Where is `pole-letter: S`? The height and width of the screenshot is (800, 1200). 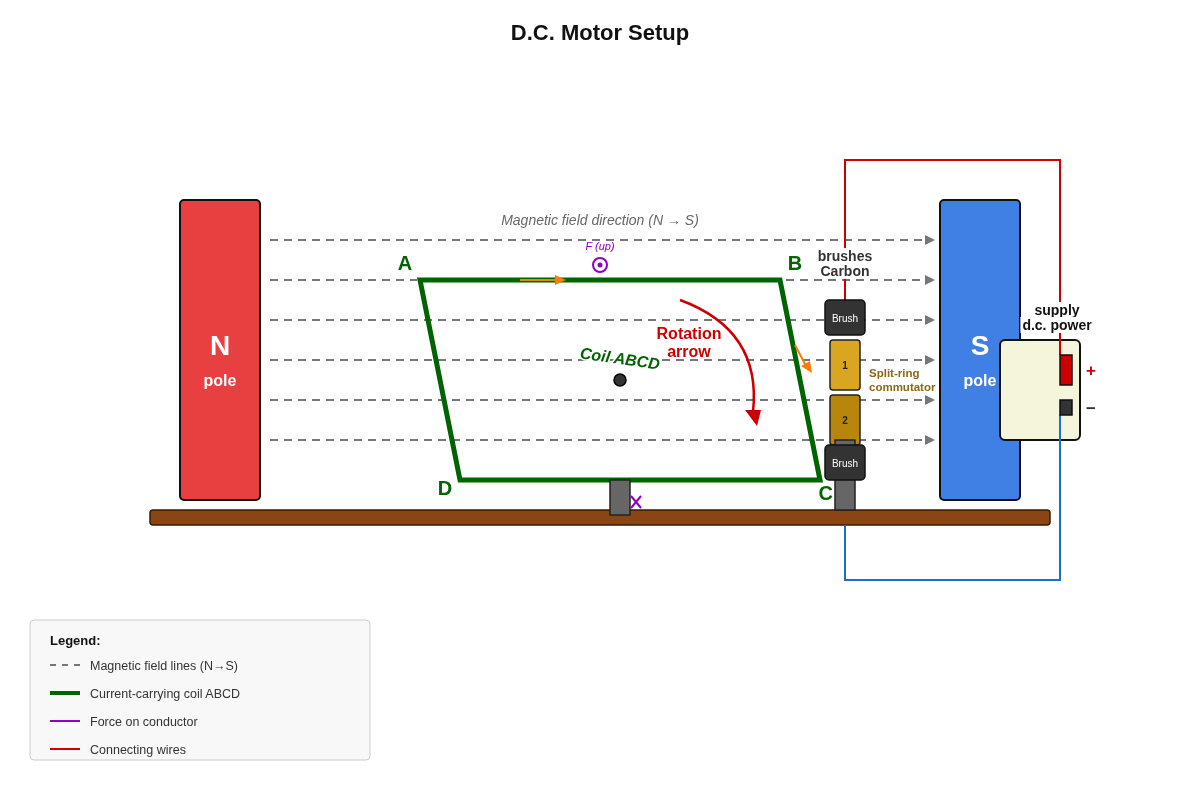 pole-letter: S is located at coordinates (980, 345).